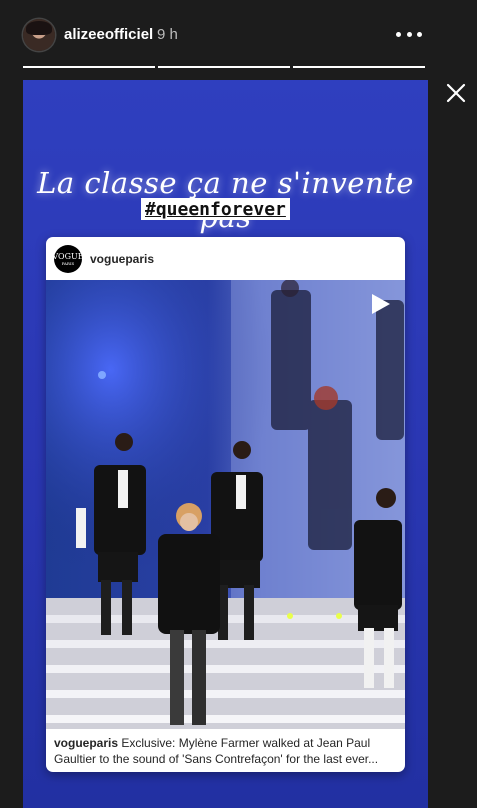 This screenshot has width=477, height=808. What do you see at coordinates (409, 34) in the screenshot?
I see `more-options-icon` at bounding box center [409, 34].